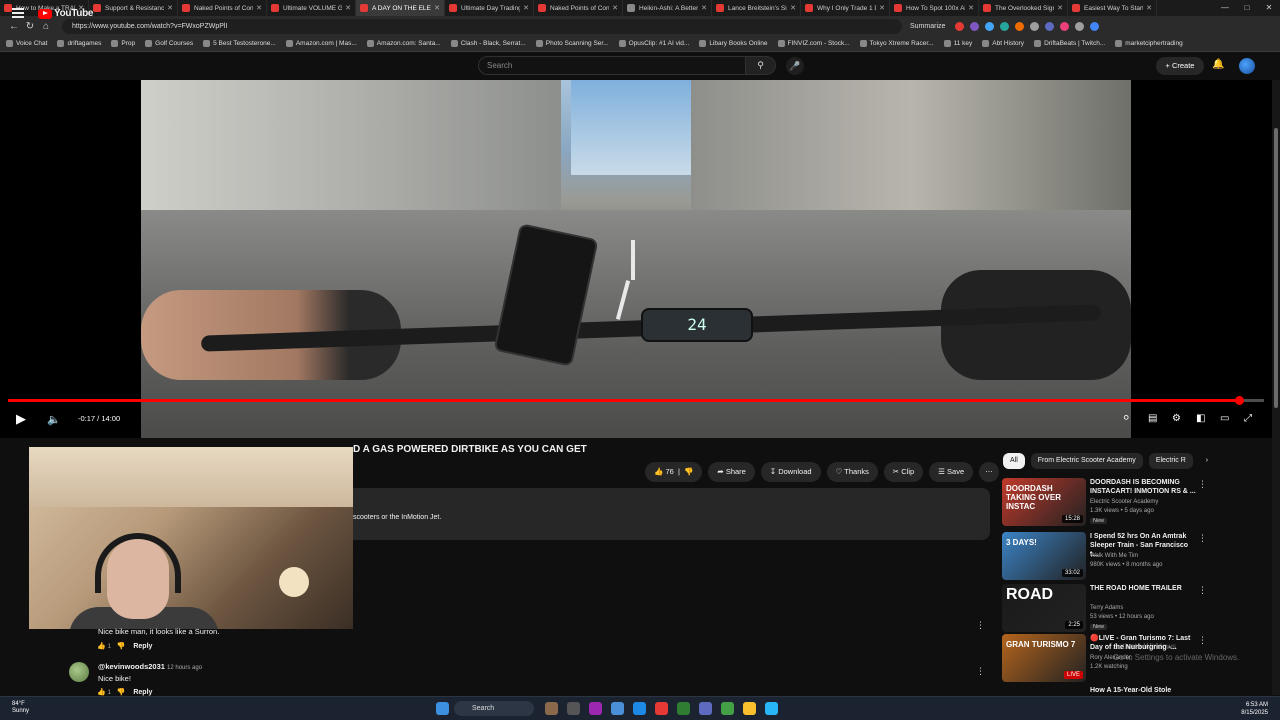 This screenshot has height=720, width=1280. What do you see at coordinates (1106, 608) in the screenshot?
I see `recommended-channel: Terry Adams` at bounding box center [1106, 608].